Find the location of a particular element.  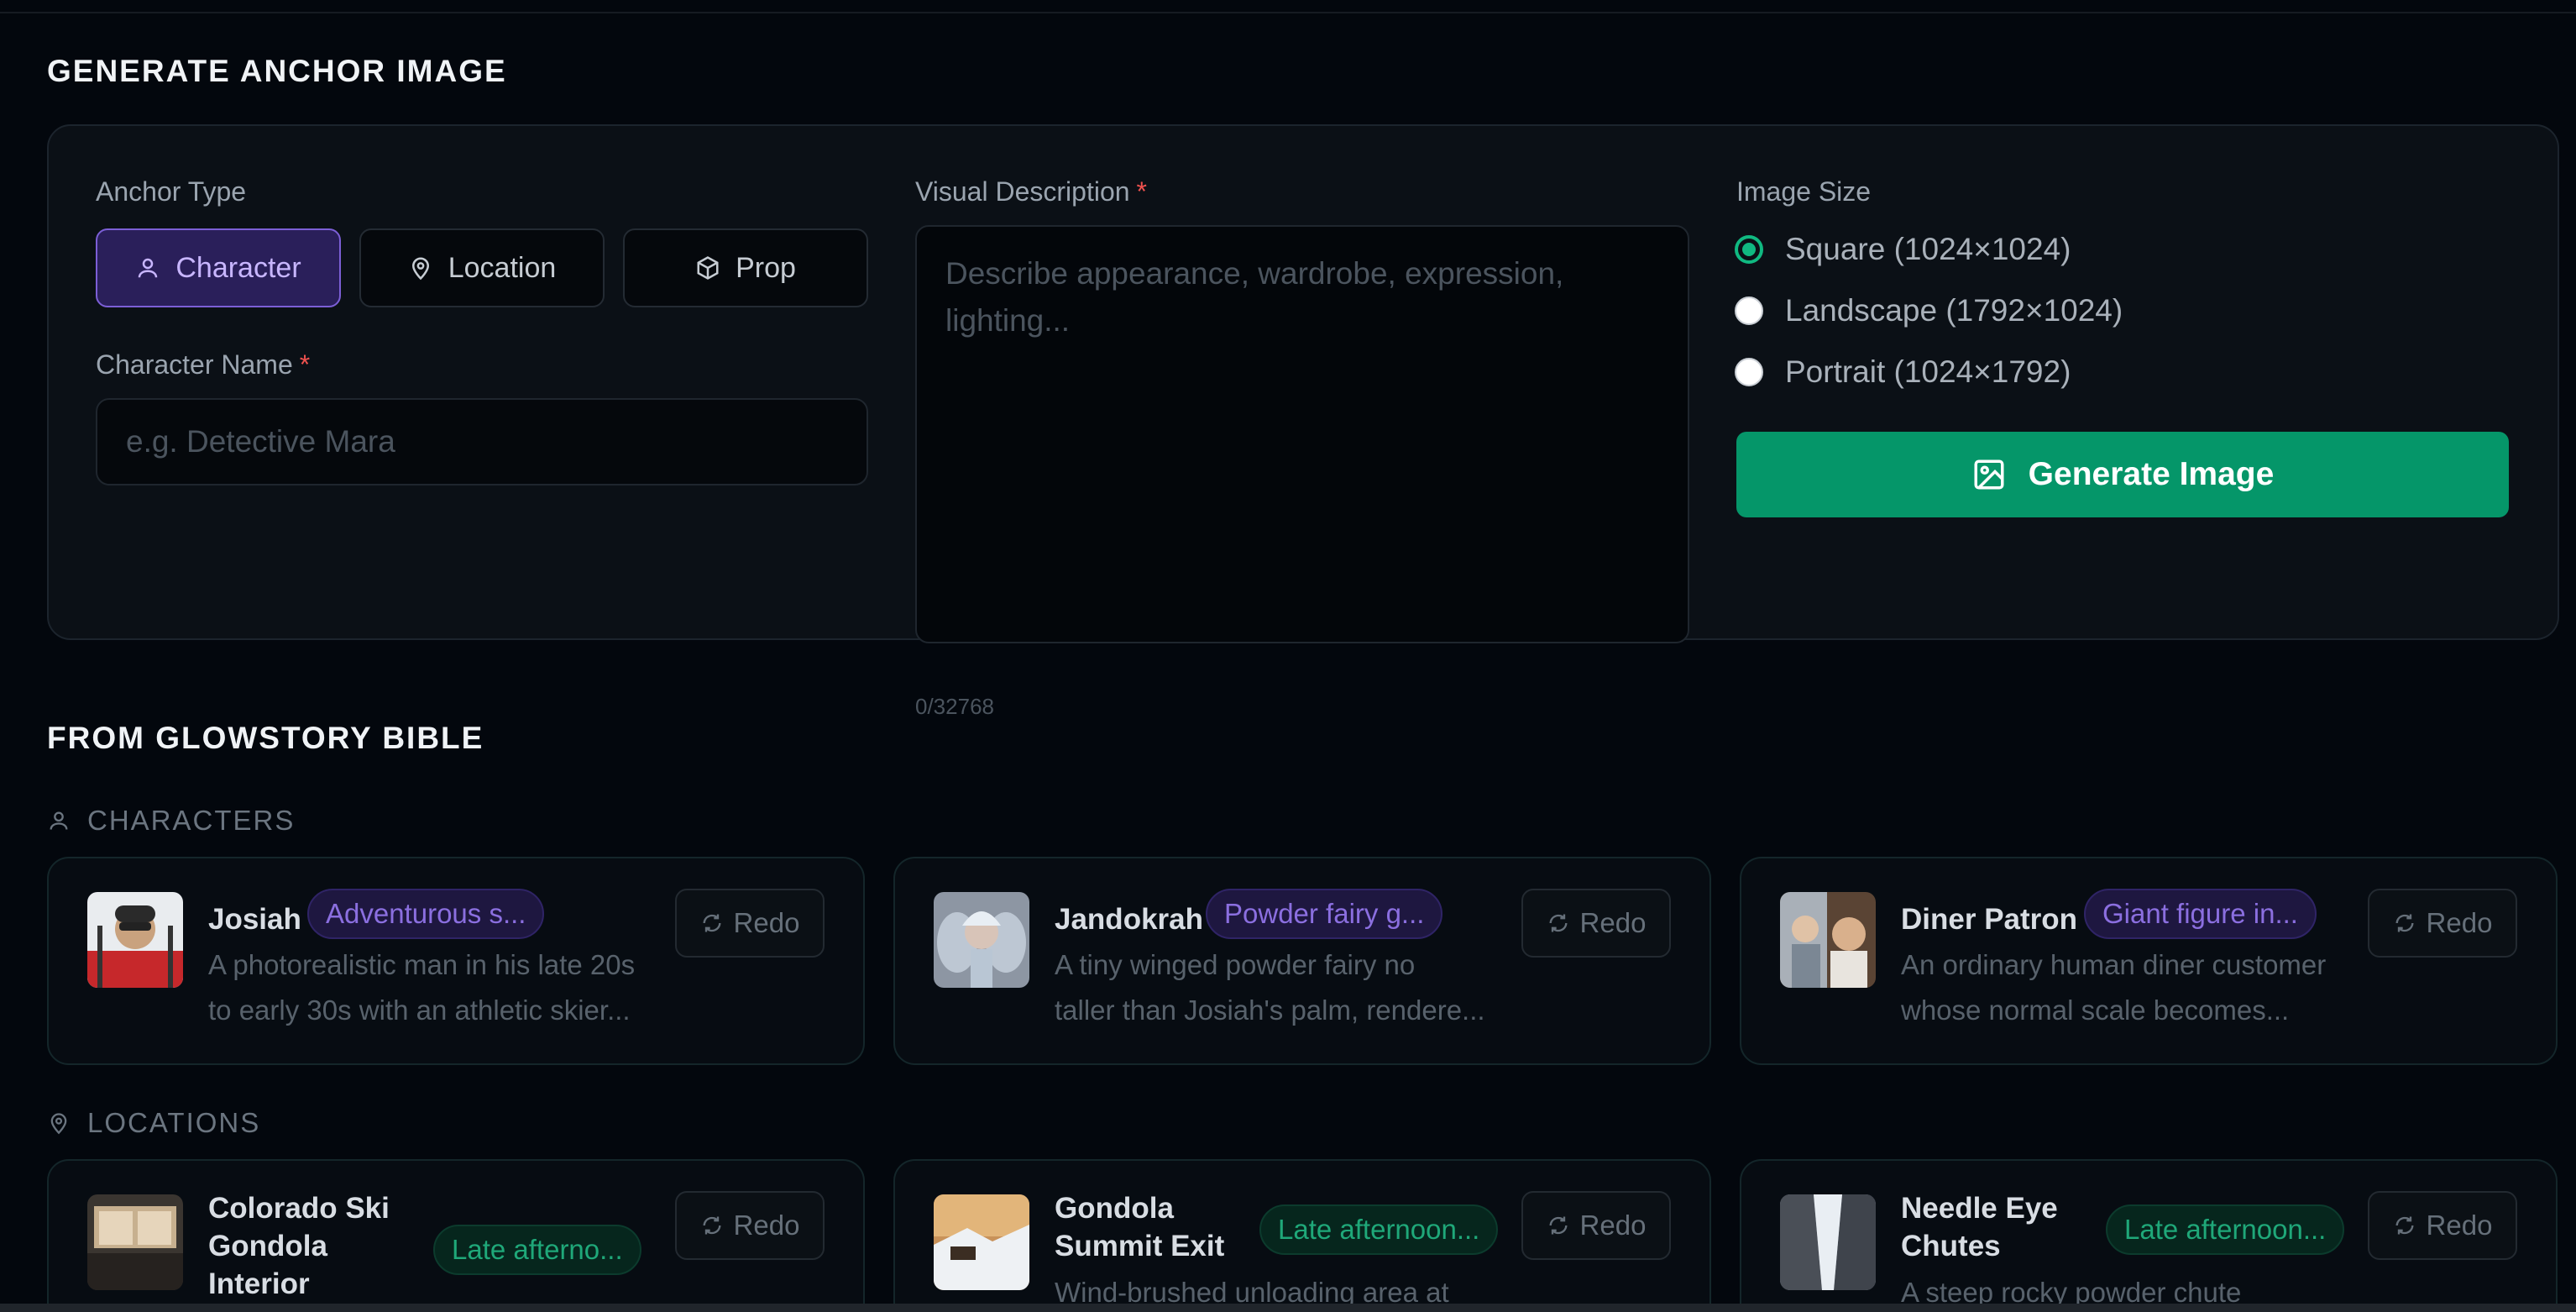

generate-image-button-label: Generate Image is located at coordinates (2152, 474).